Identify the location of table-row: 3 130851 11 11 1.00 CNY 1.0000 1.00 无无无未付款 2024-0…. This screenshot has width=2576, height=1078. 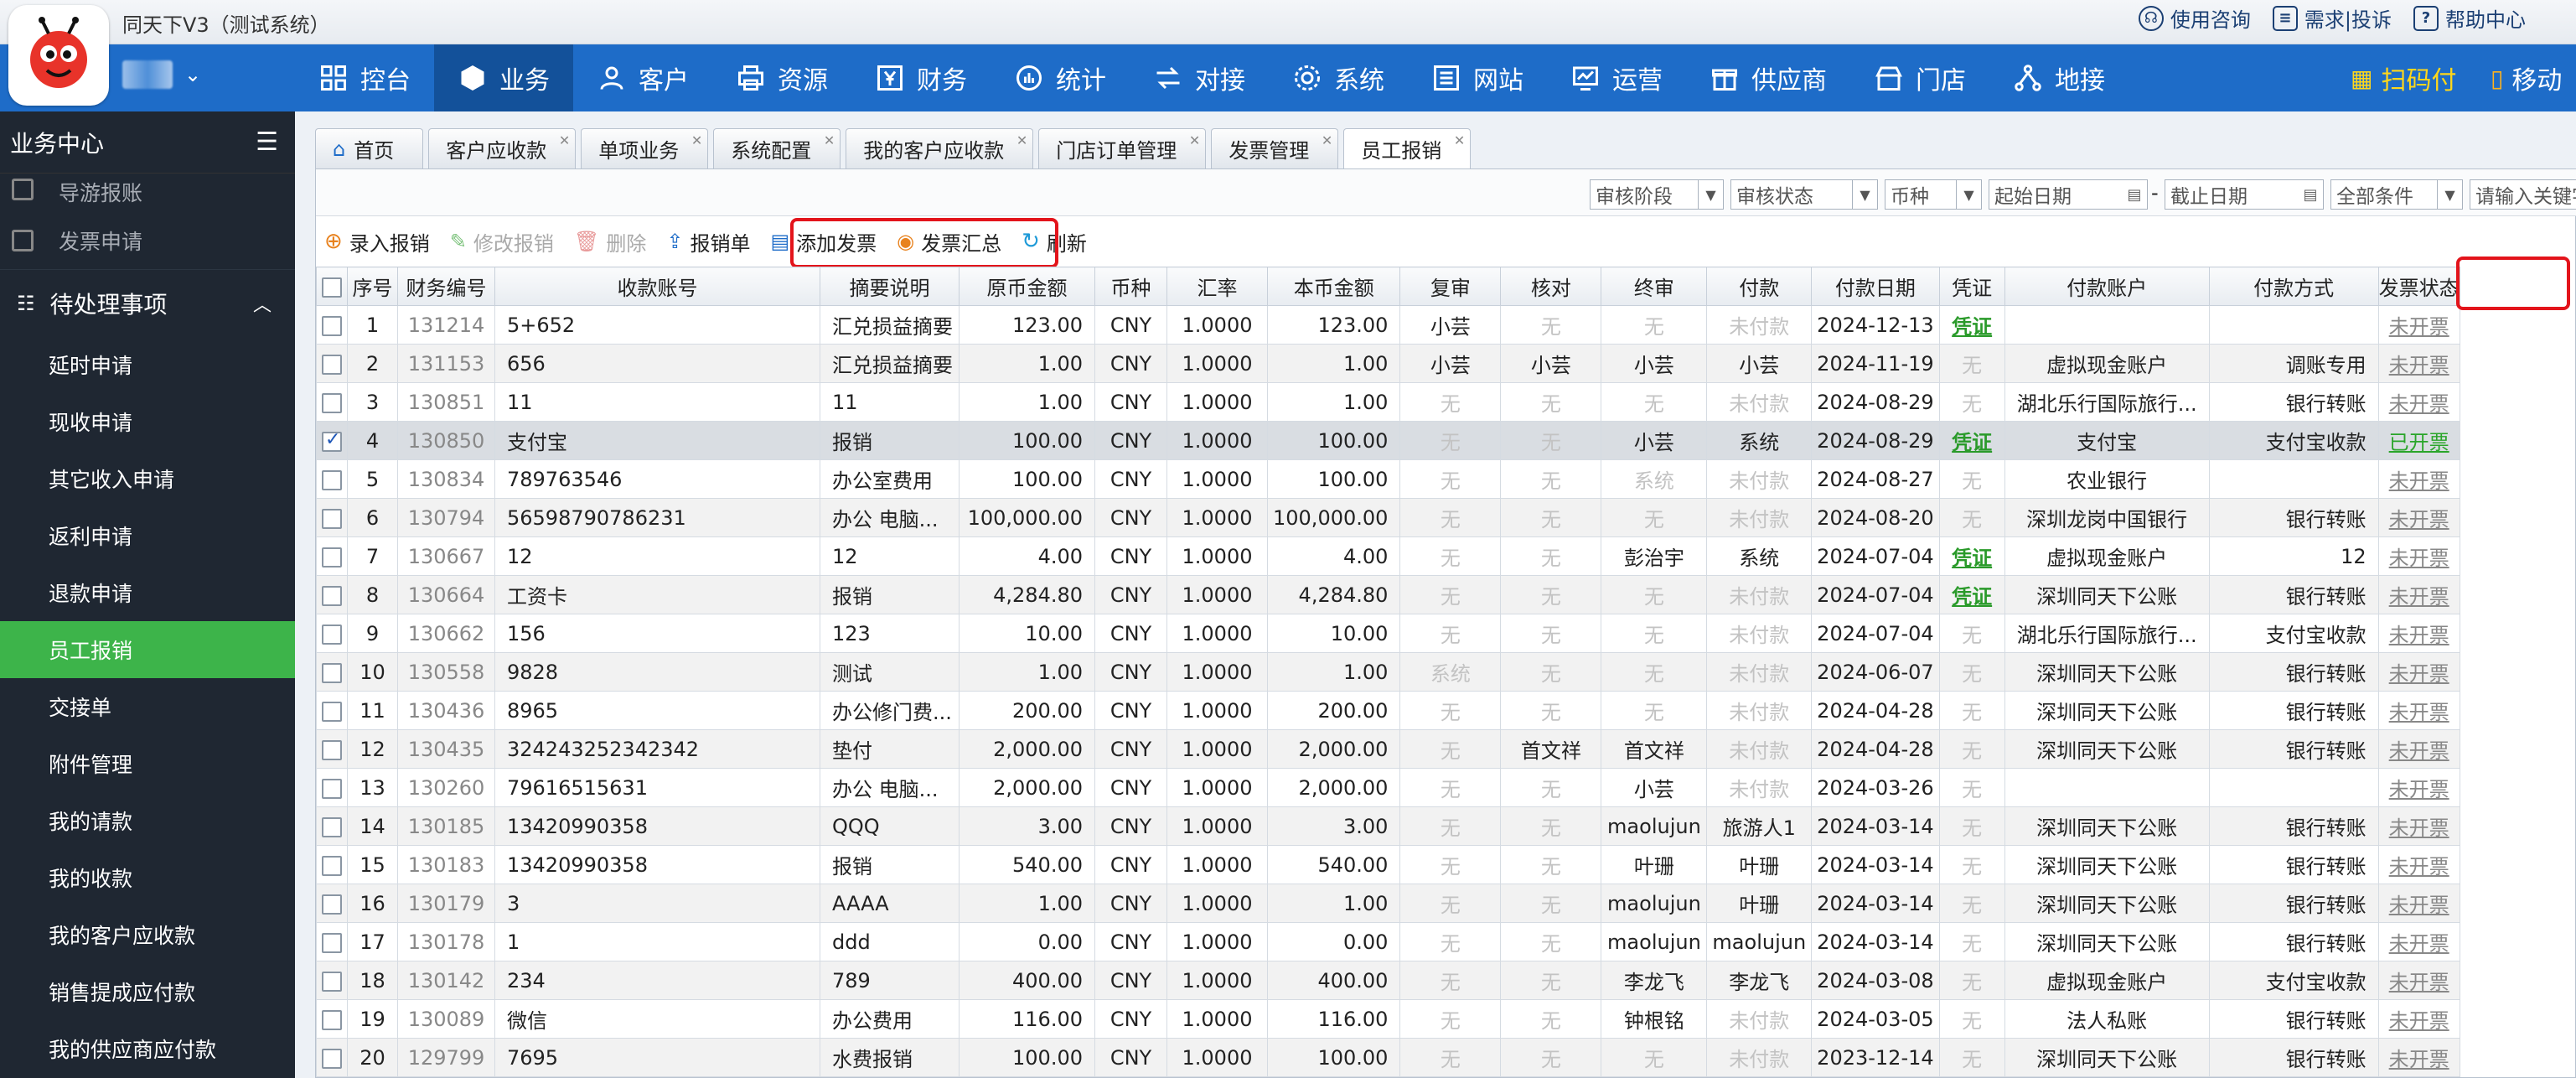
(1388, 402).